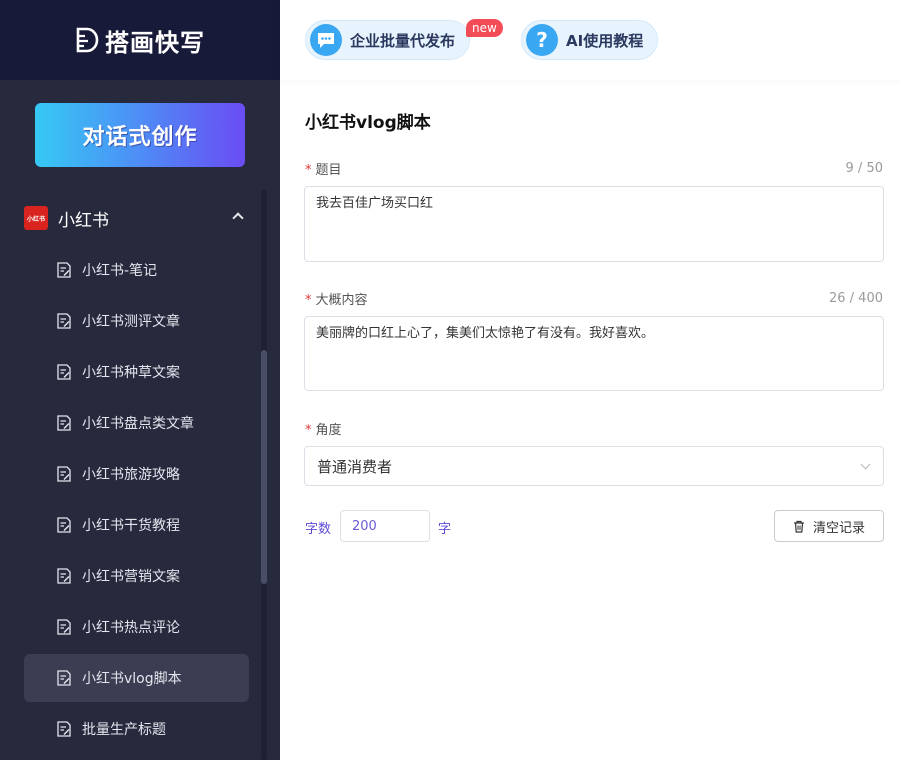 Image resolution: width=901 pixels, height=760 pixels. Describe the element at coordinates (132, 679) in the screenshot. I see `sidebar-item-label: 小红书vlog脚本` at that location.